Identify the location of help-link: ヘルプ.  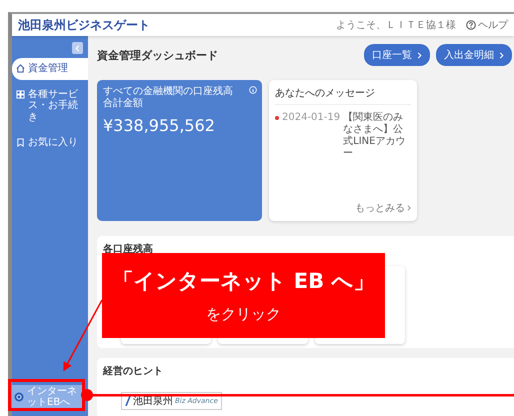
(487, 25).